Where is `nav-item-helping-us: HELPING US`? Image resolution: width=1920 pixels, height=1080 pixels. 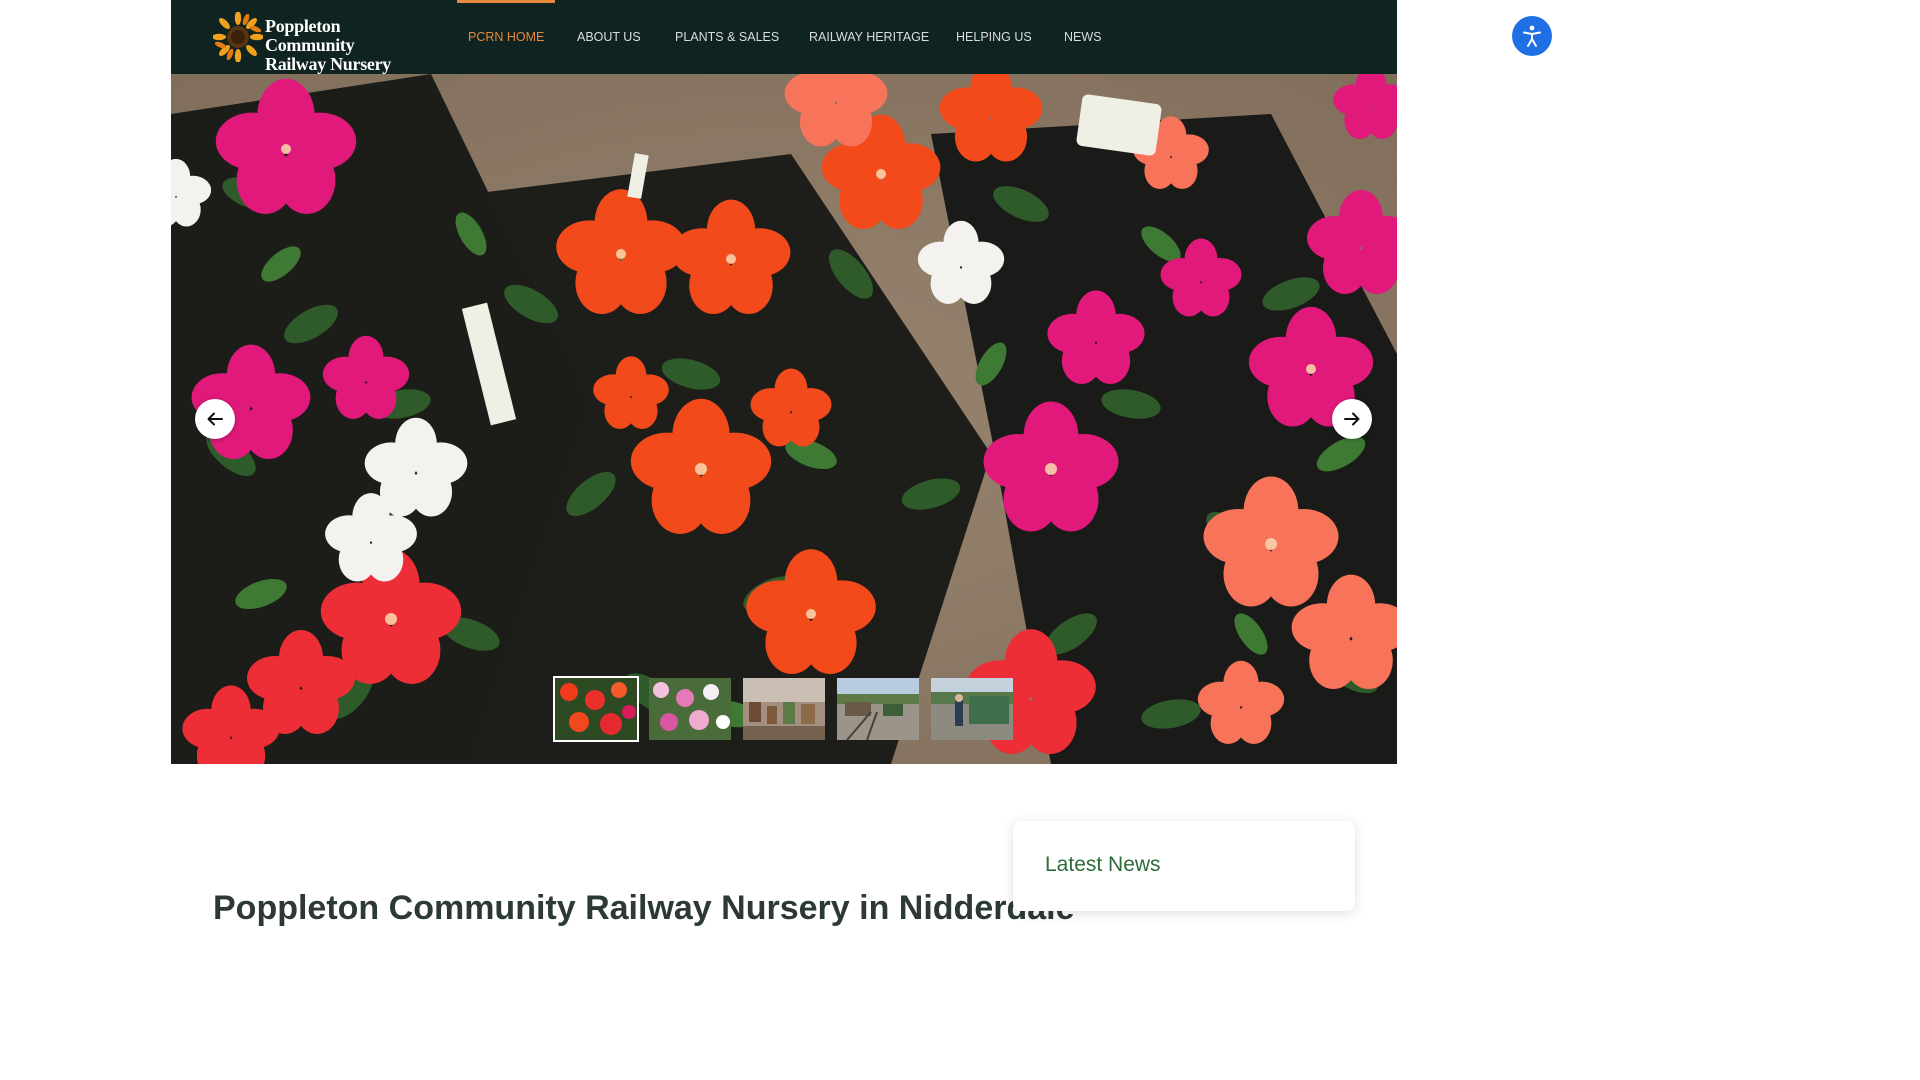 nav-item-helping-us: HELPING US is located at coordinates (994, 37).